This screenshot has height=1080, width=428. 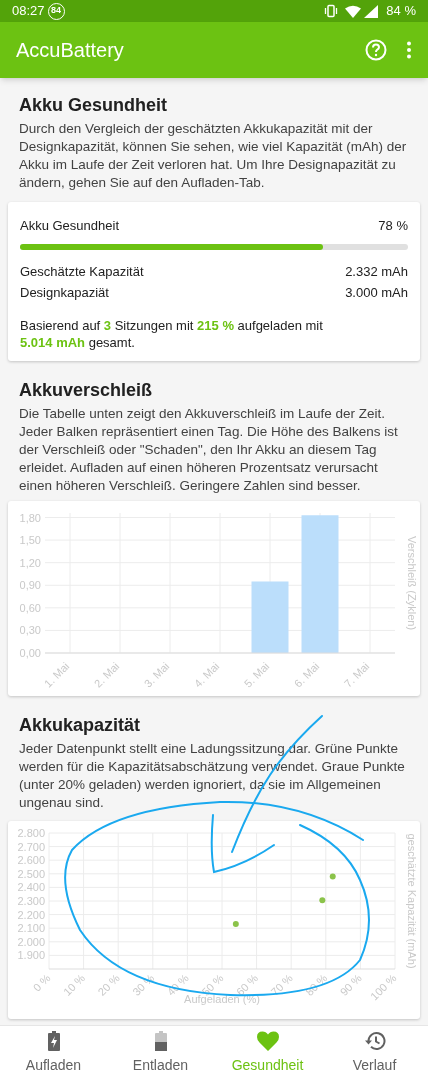 I want to click on vibrate-icon, so click(x=331, y=11).